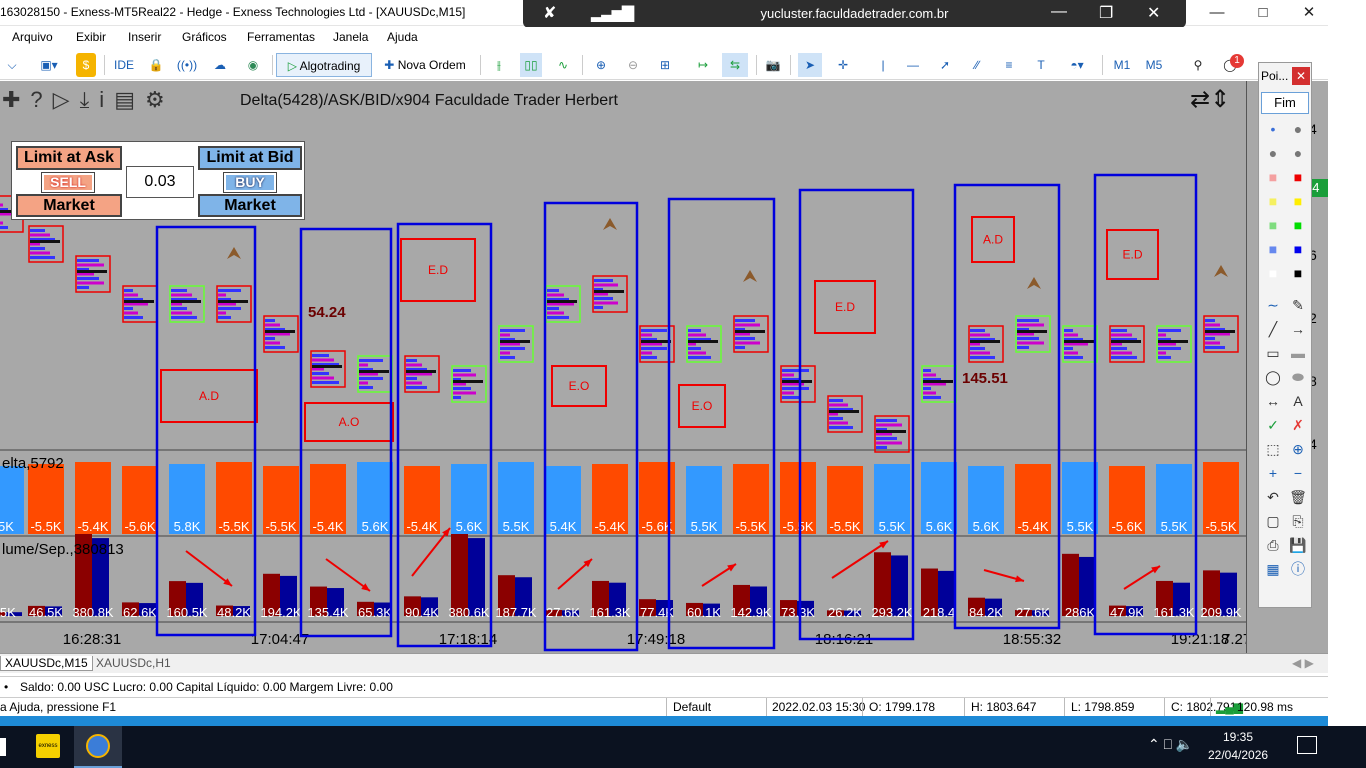 The width and height of the screenshot is (1366, 768). What do you see at coordinates (156, 65) in the screenshot?
I see `lock-icon: 🔒` at bounding box center [156, 65].